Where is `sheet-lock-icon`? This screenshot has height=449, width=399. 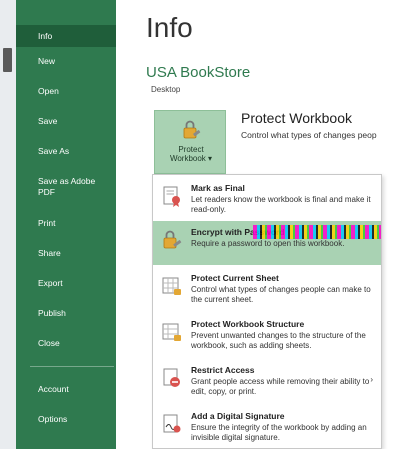 sheet-lock-icon is located at coordinates (171, 286).